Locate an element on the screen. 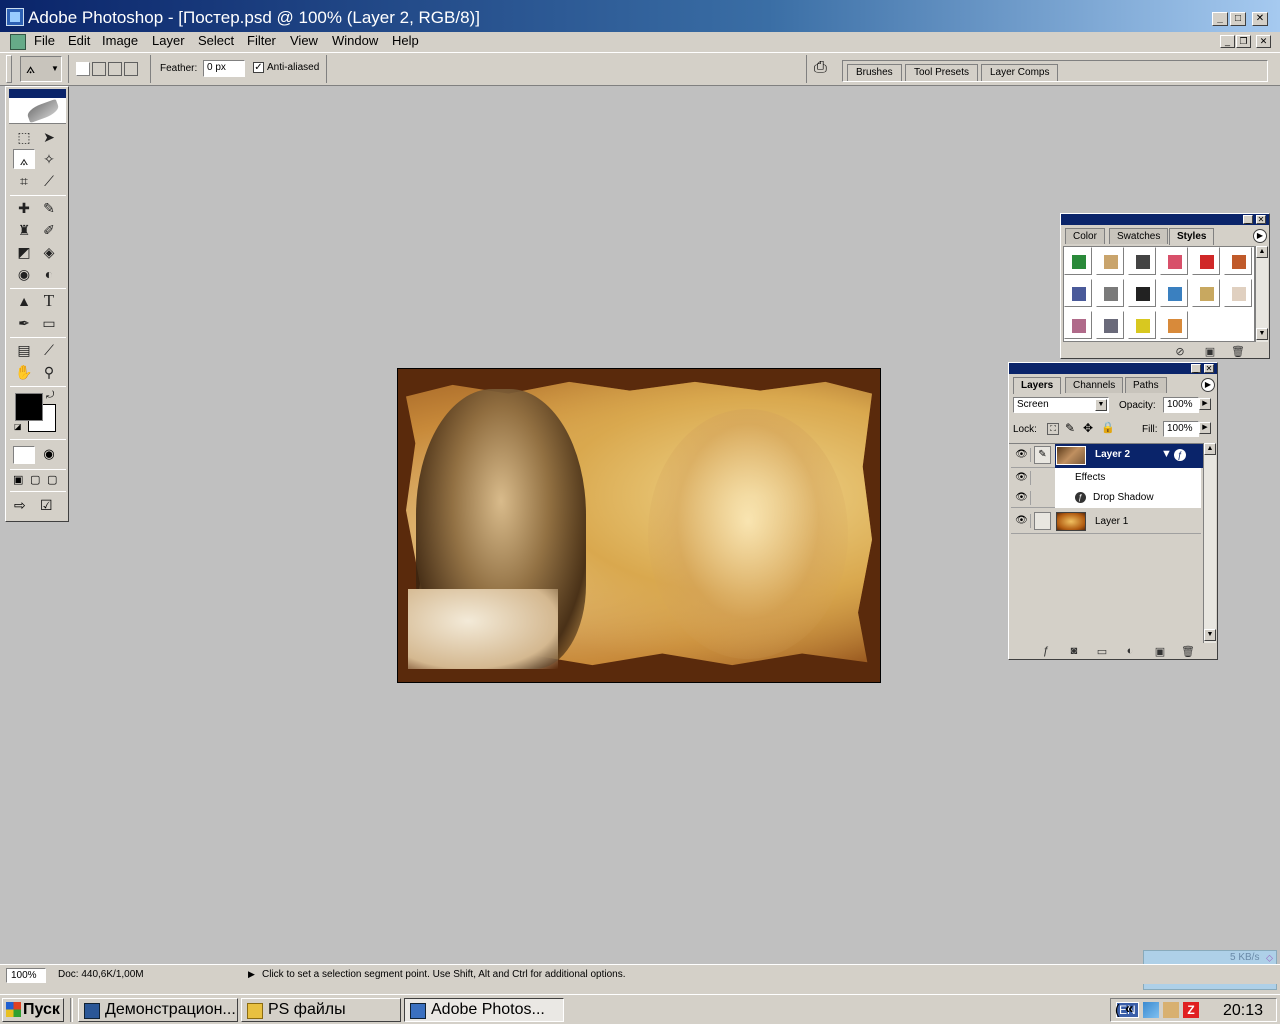 The height and width of the screenshot is (1024, 1280). move-tool-icon: ➤ is located at coordinates (49, 137).